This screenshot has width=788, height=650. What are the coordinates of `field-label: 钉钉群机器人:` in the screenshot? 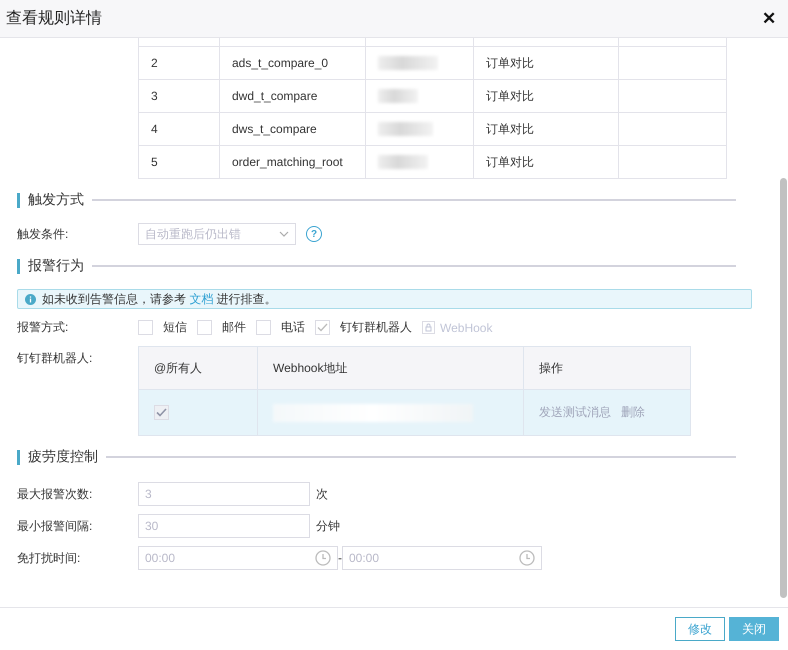 It's located at (55, 358).